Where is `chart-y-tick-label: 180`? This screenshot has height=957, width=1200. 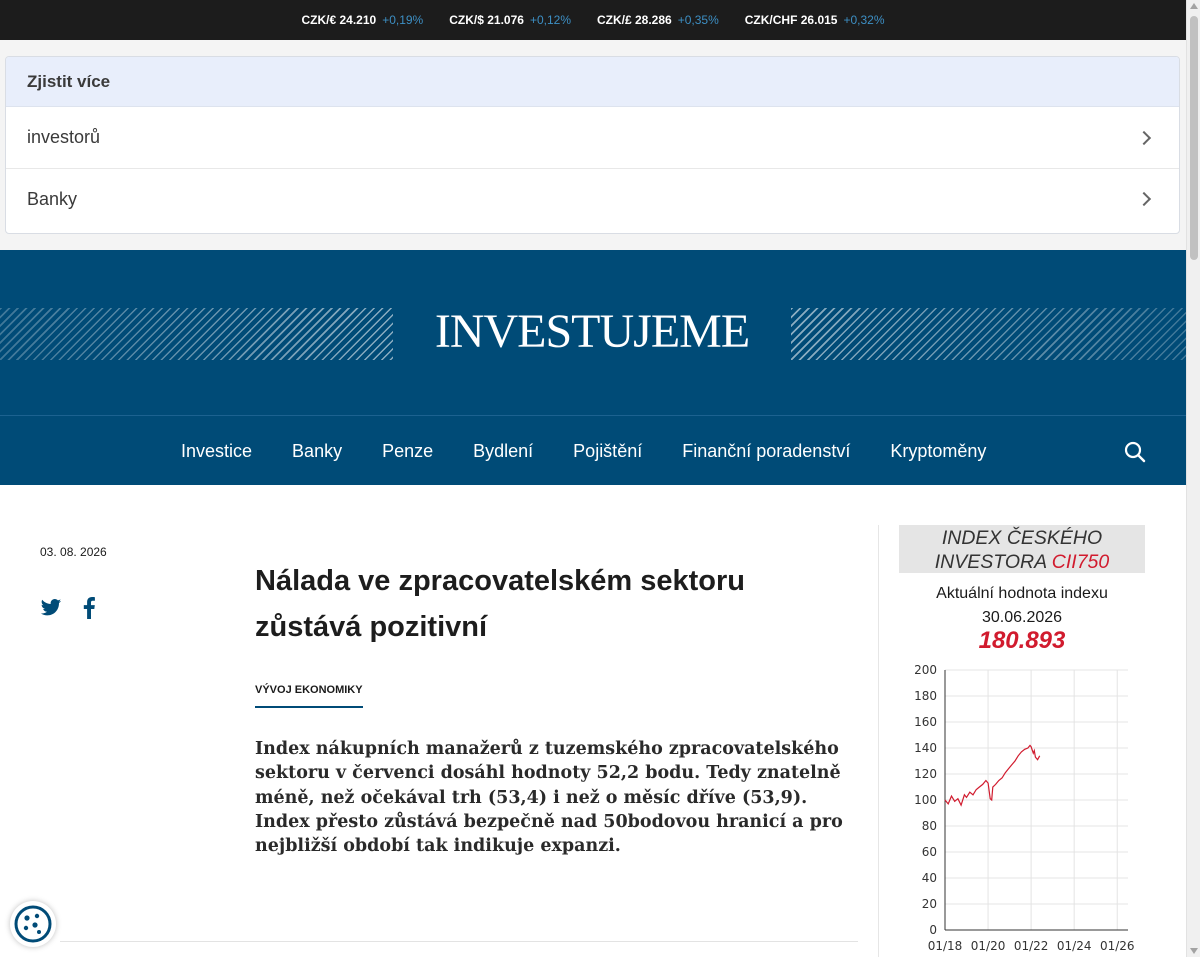
chart-y-tick-label: 180 is located at coordinates (925, 696).